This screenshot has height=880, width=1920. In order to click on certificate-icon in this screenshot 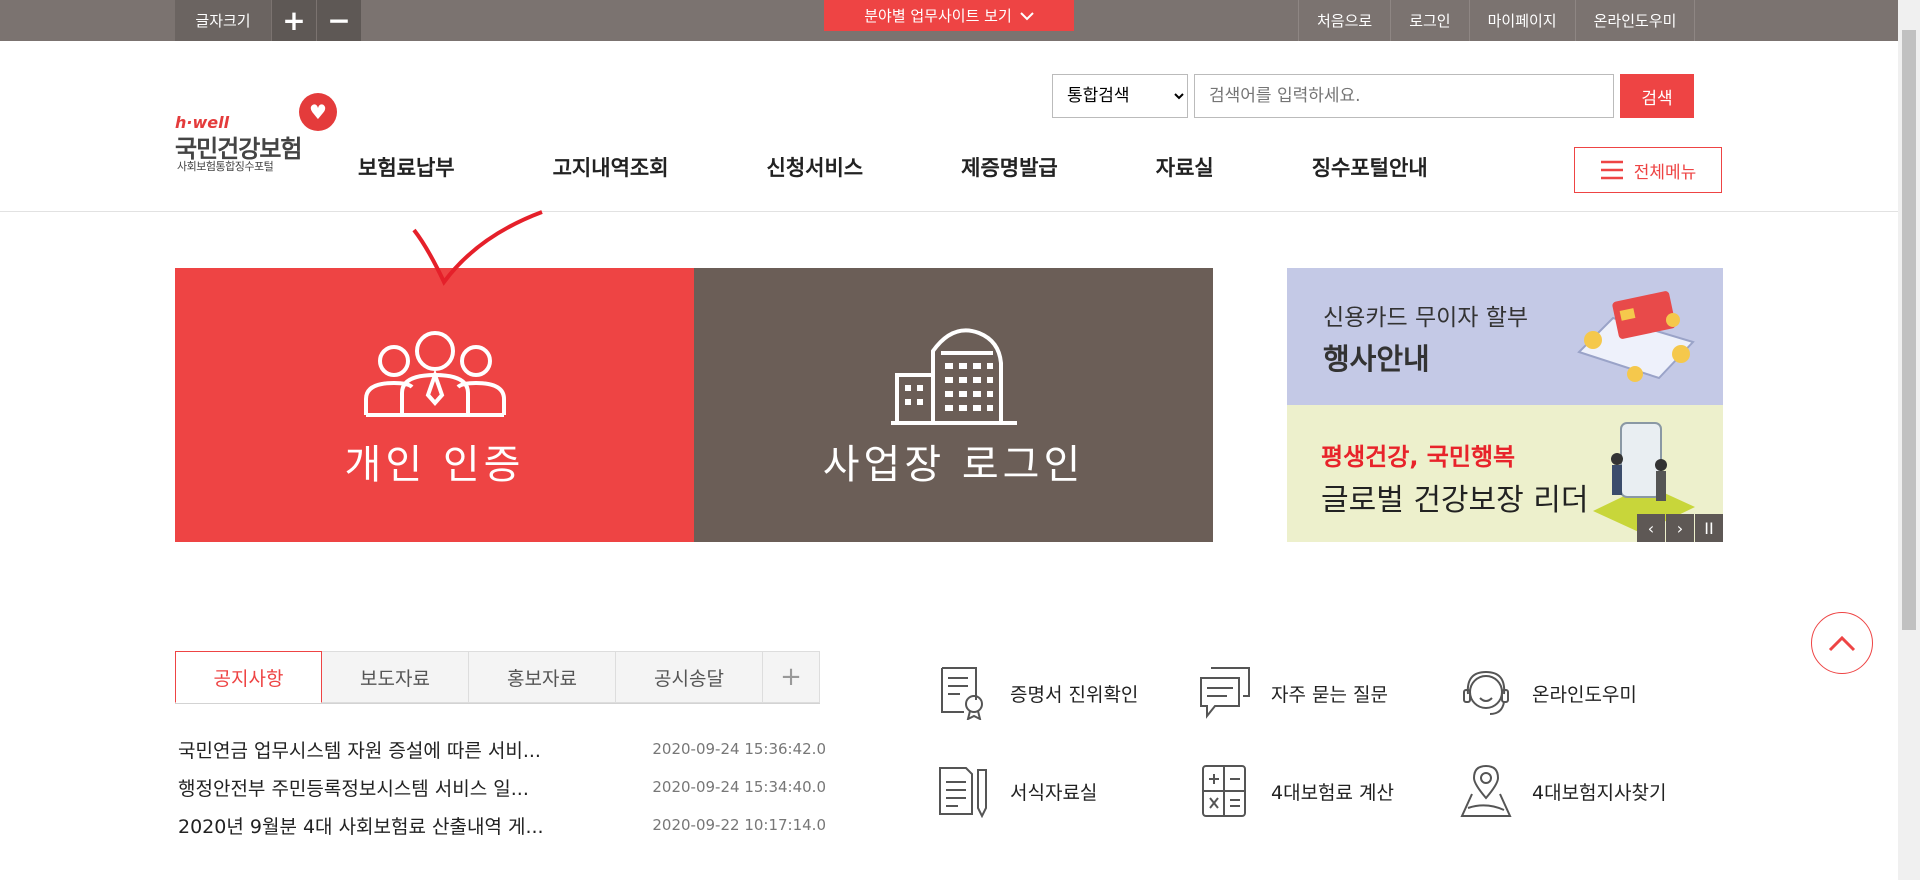, I will do `click(962, 693)`.